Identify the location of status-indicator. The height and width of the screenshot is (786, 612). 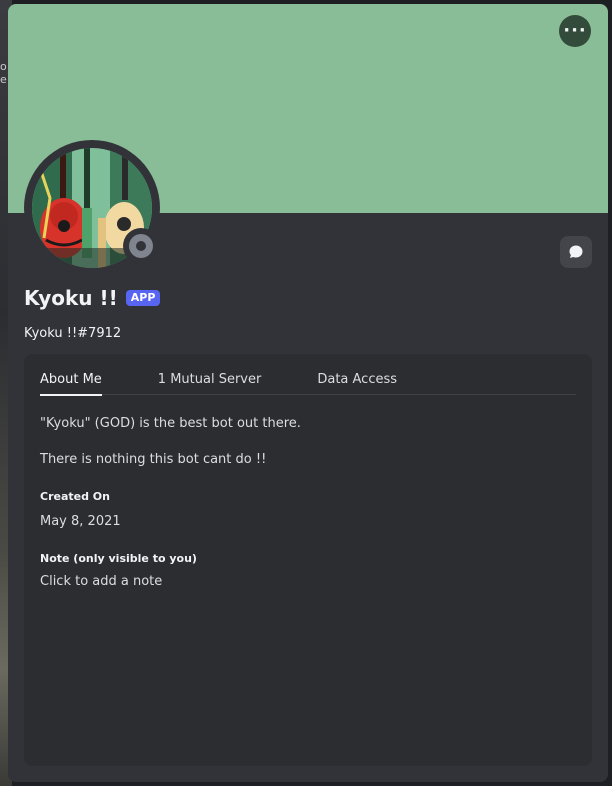
(141, 246).